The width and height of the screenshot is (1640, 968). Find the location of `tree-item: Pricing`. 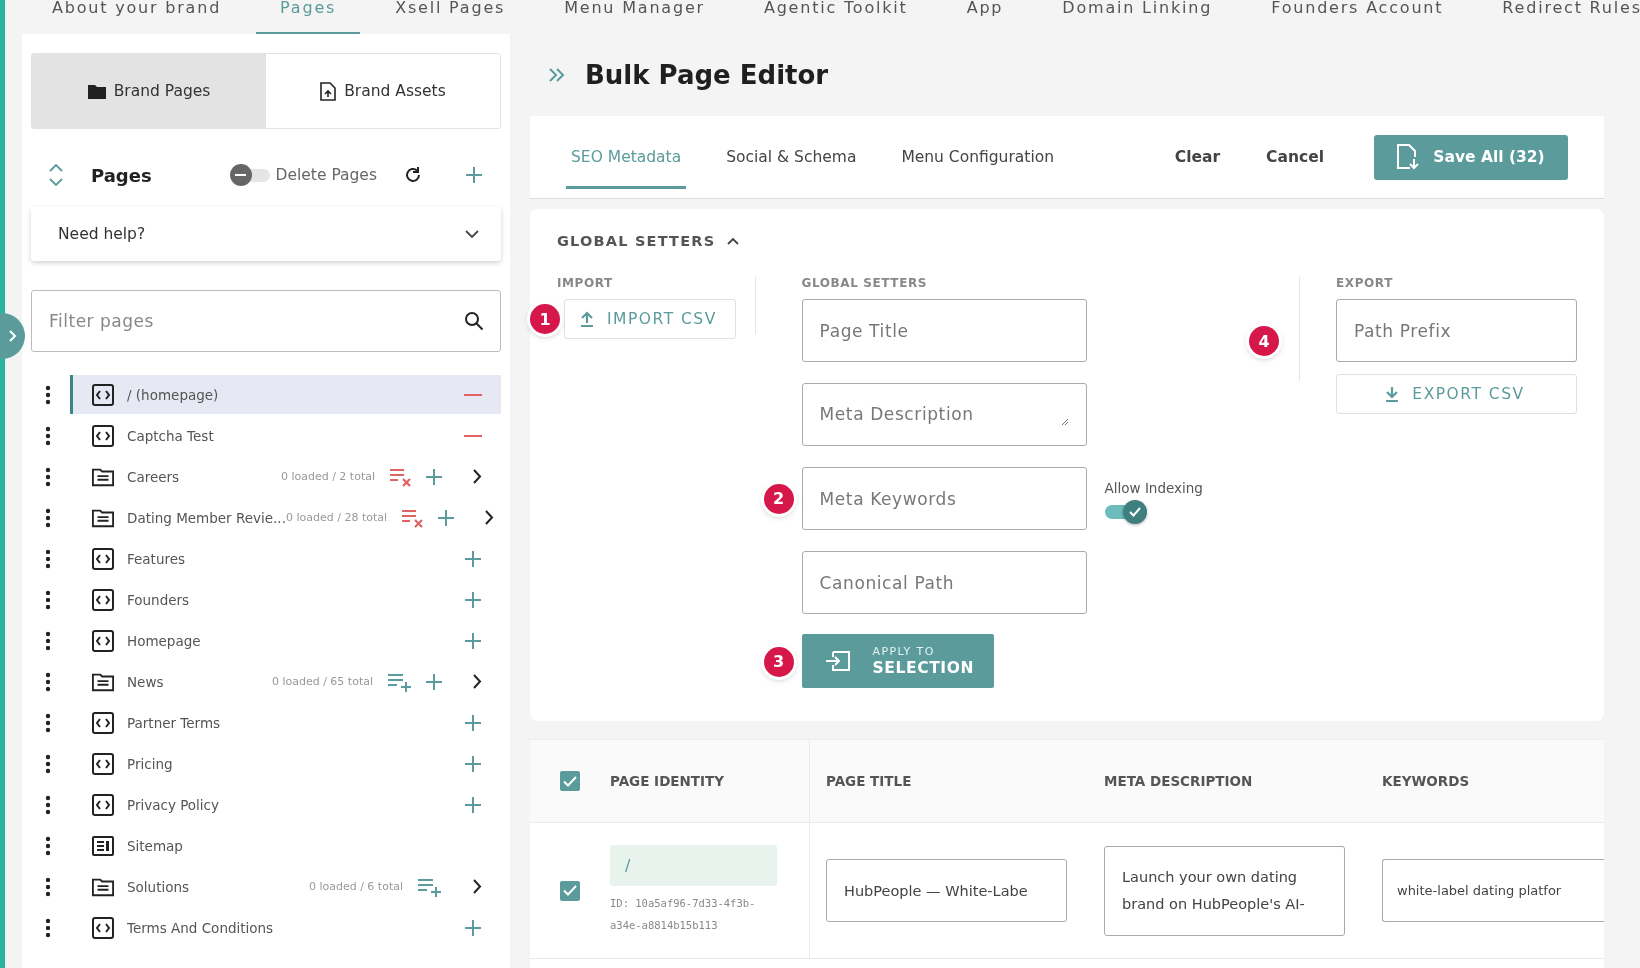

tree-item: Pricing is located at coordinates (285, 763).